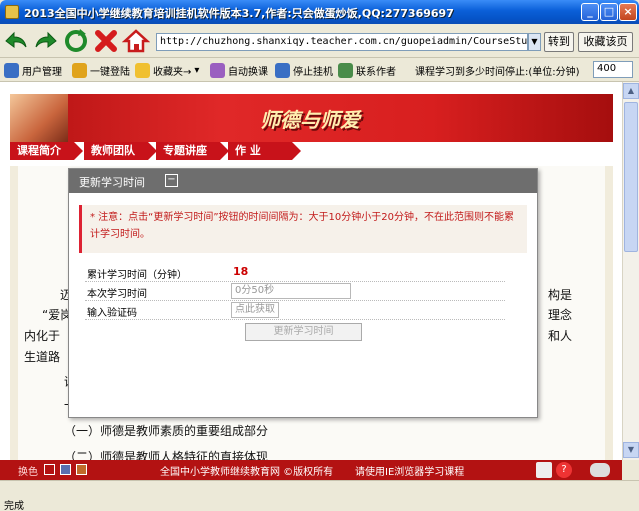  I want to click on help-icon, so click(544, 470).